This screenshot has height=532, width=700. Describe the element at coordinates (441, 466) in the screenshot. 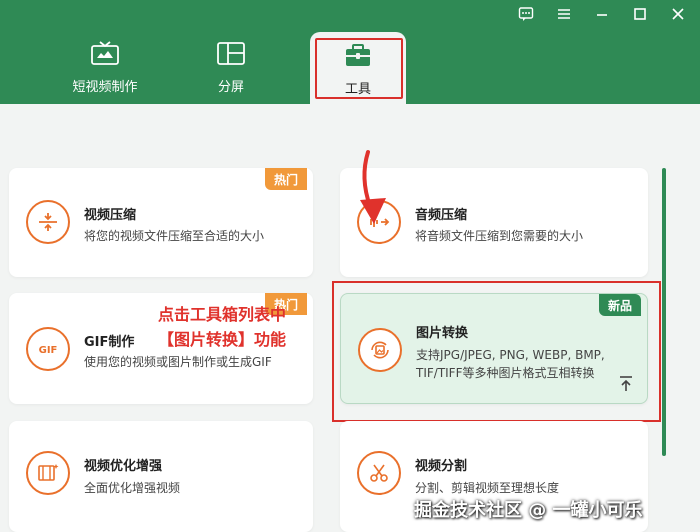

I see `card-title: 视频分割` at that location.